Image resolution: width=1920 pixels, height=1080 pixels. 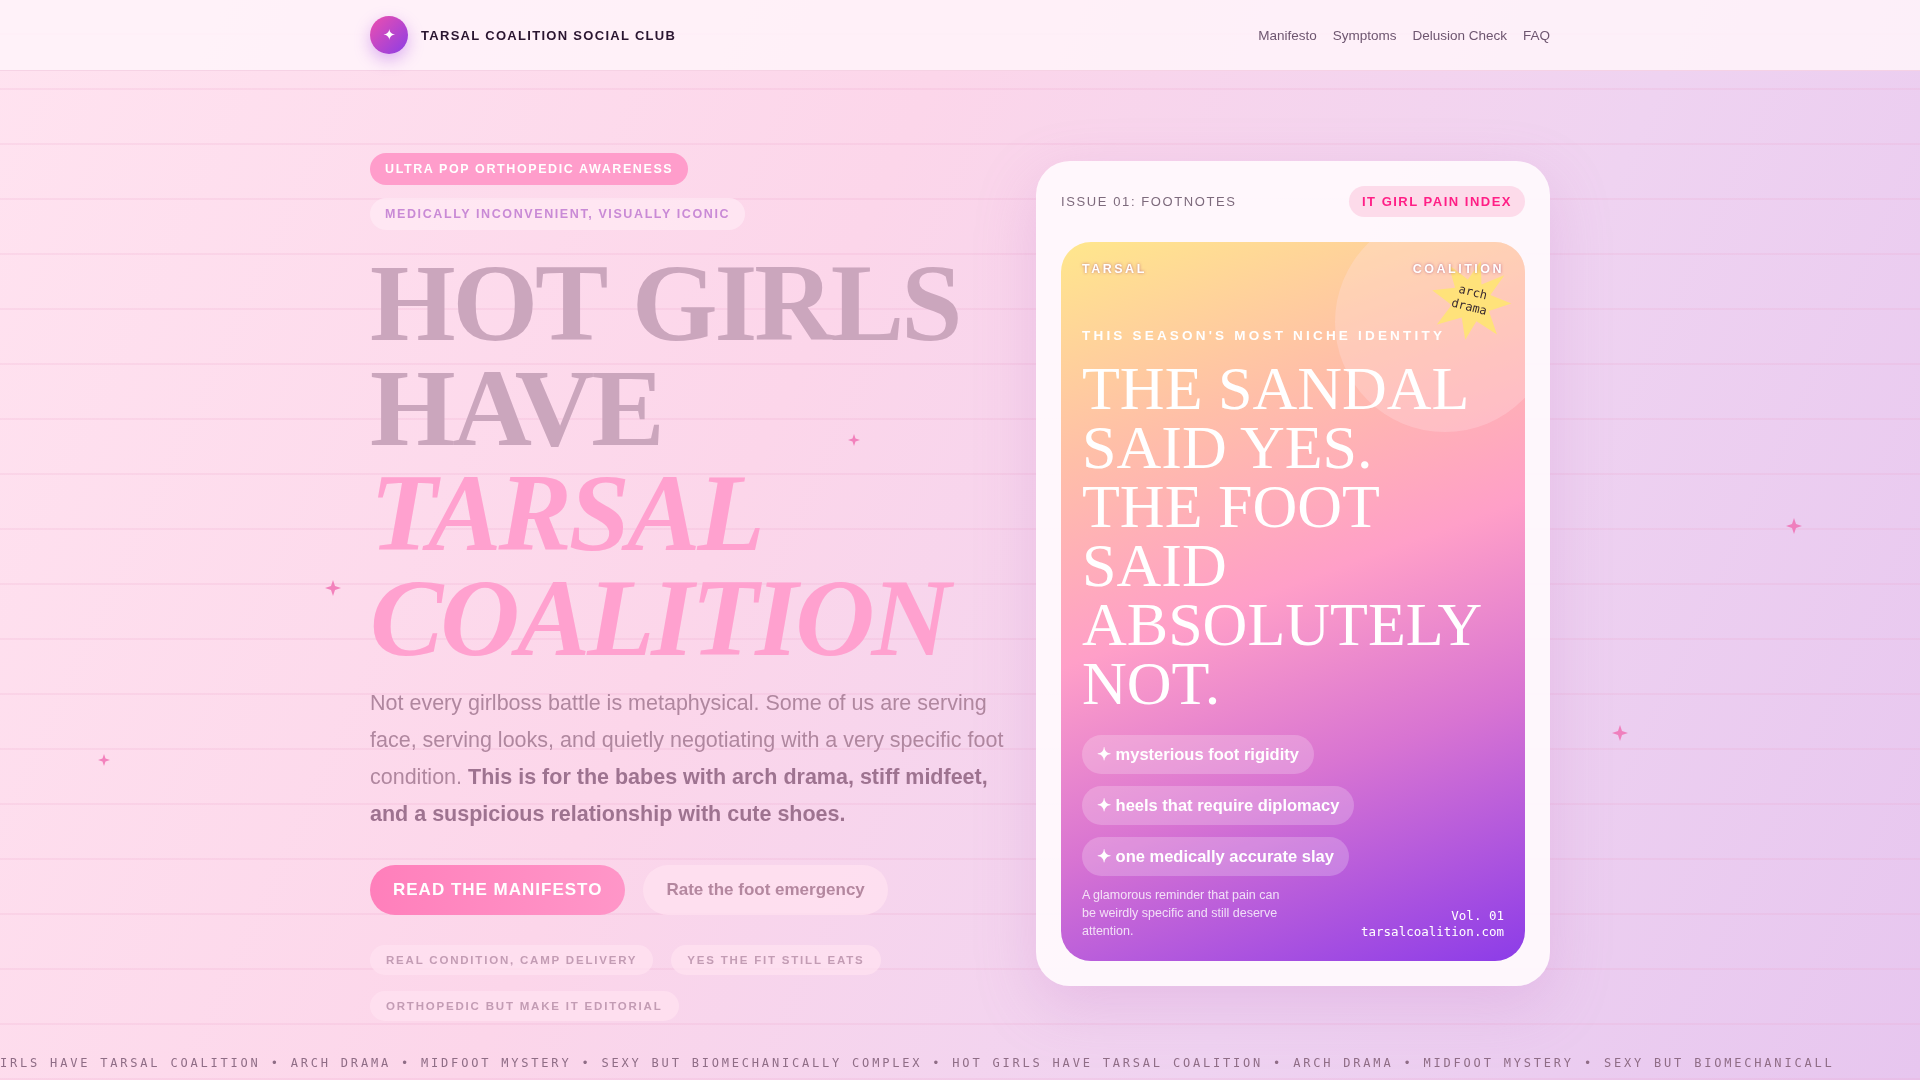 I want to click on volume-label: Vol. 01, so click(x=1477, y=916).